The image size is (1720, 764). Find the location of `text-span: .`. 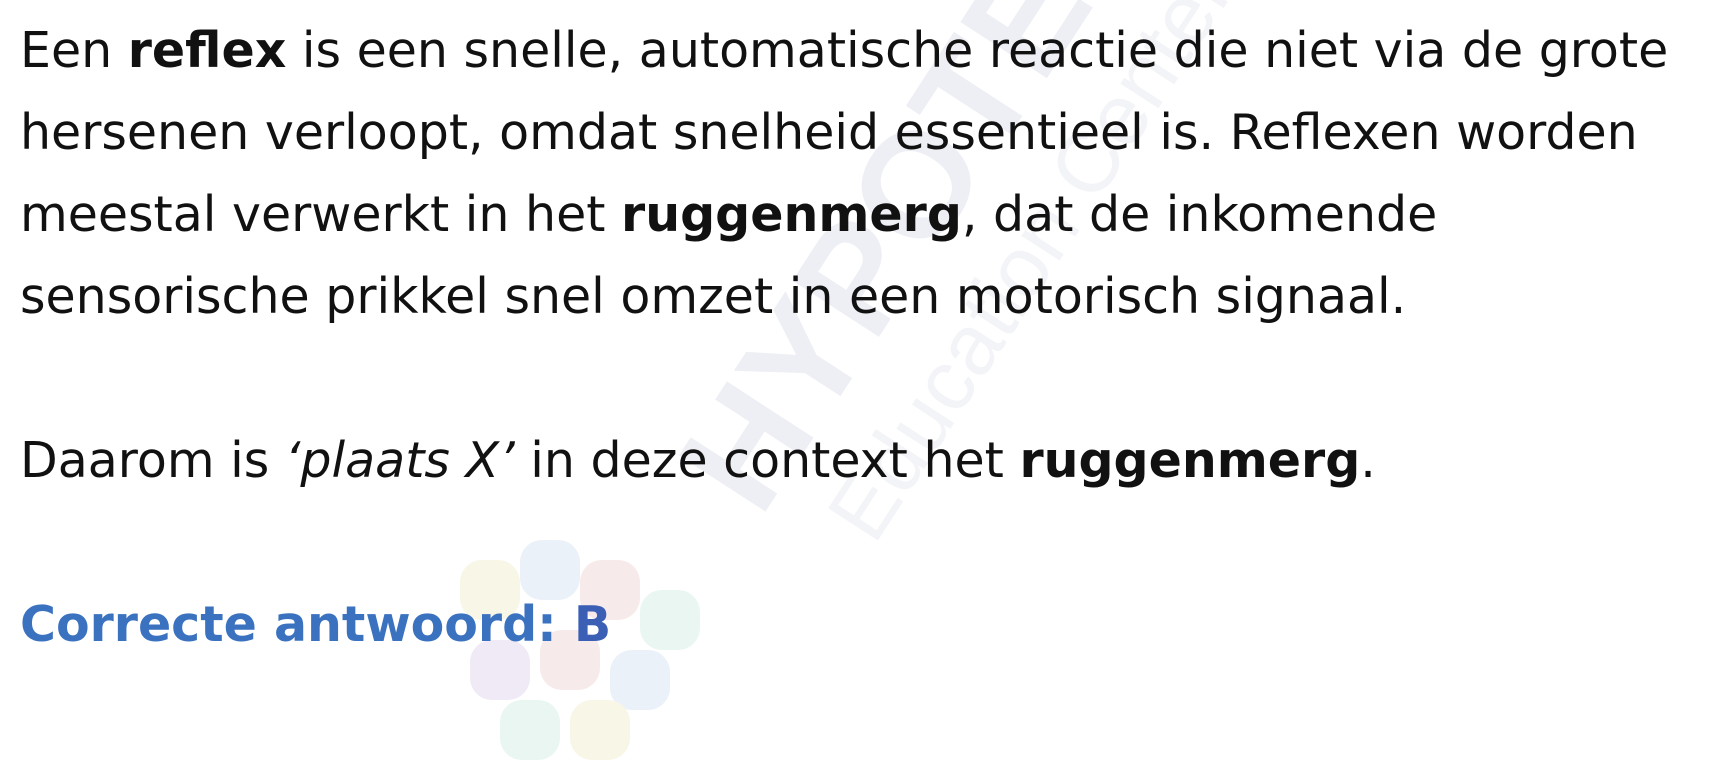

text-span: . is located at coordinates (1368, 460).